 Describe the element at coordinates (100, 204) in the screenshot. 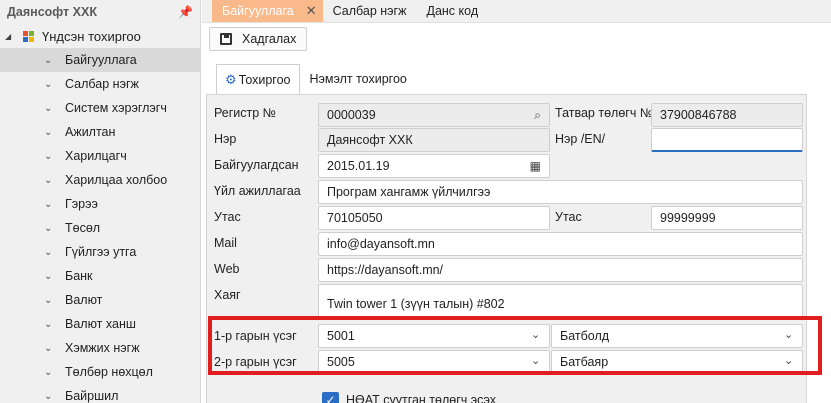

I see `sidebar-item-contract: ⌄ Гэрээ` at that location.